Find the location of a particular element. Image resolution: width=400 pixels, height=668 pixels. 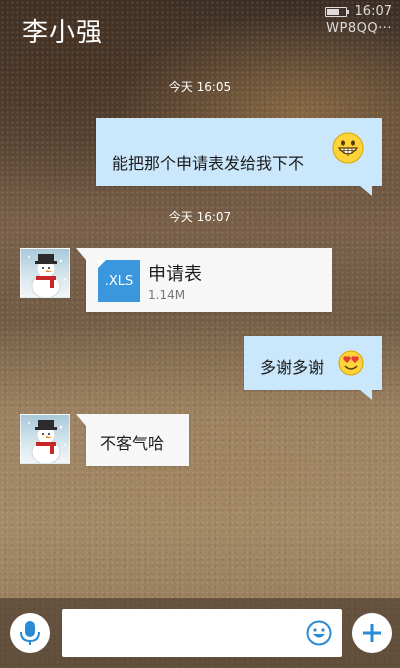

plus-icon is located at coordinates (372, 633).